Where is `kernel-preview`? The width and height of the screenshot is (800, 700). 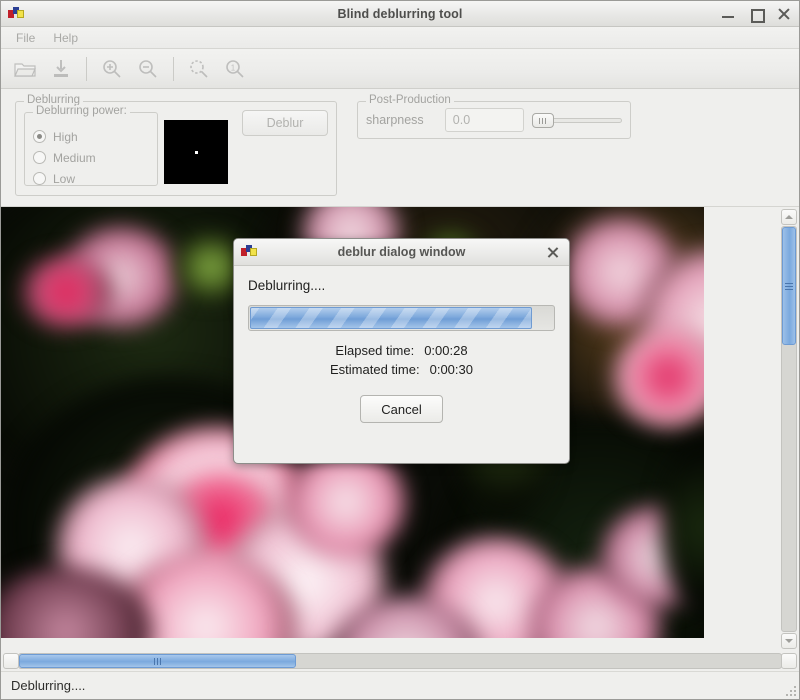 kernel-preview is located at coordinates (196, 152).